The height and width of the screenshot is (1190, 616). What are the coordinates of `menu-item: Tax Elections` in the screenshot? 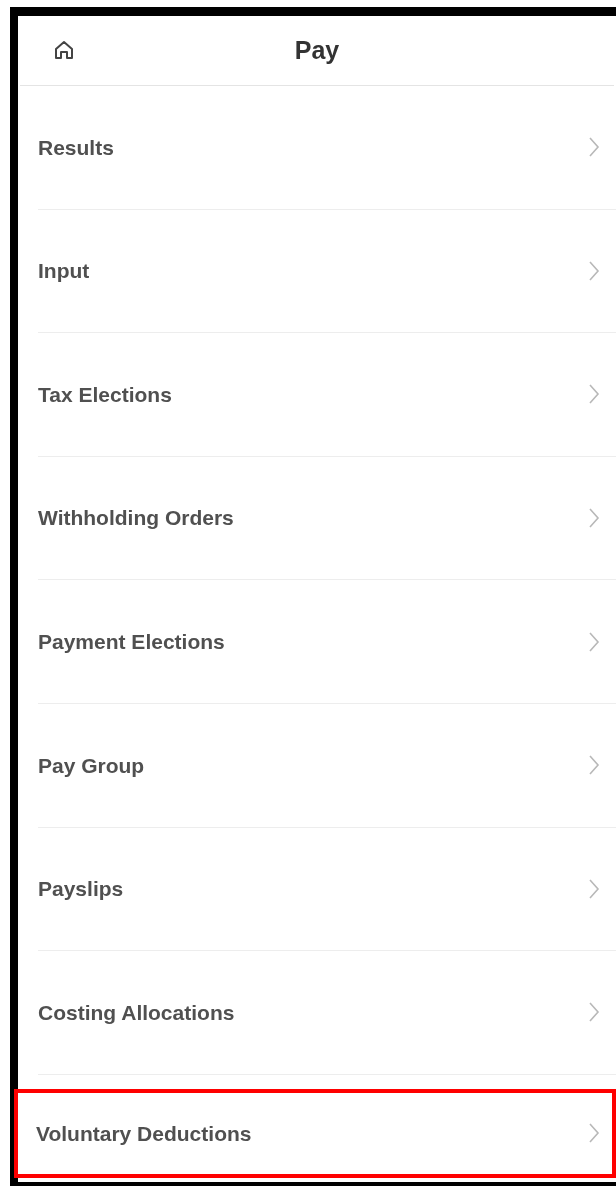 It's located at (327, 395).